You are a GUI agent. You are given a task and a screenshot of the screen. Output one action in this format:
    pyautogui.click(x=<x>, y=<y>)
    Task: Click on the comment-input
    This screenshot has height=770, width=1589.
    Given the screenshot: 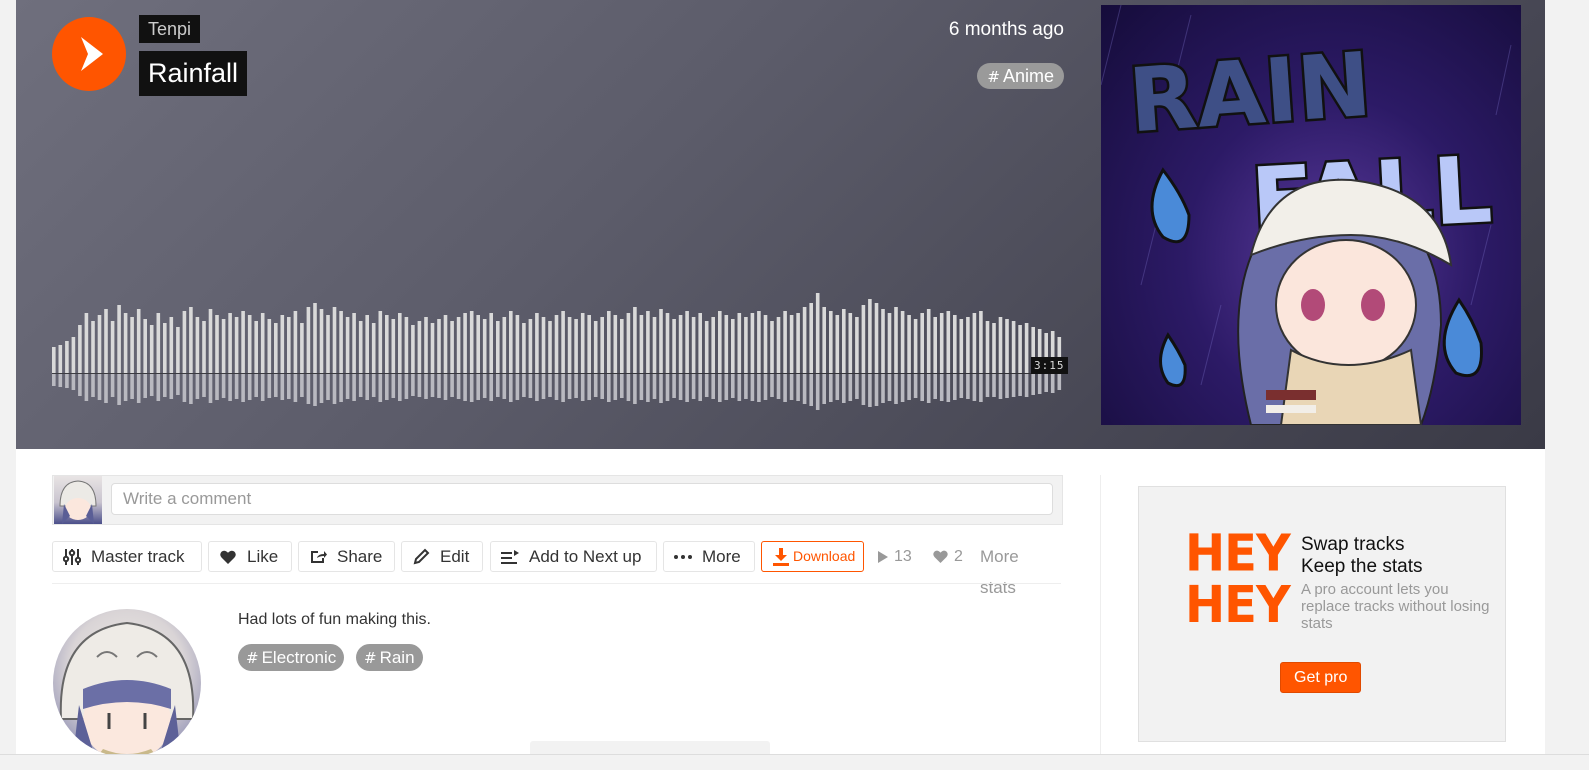 What is the action you would take?
    pyautogui.click(x=582, y=499)
    